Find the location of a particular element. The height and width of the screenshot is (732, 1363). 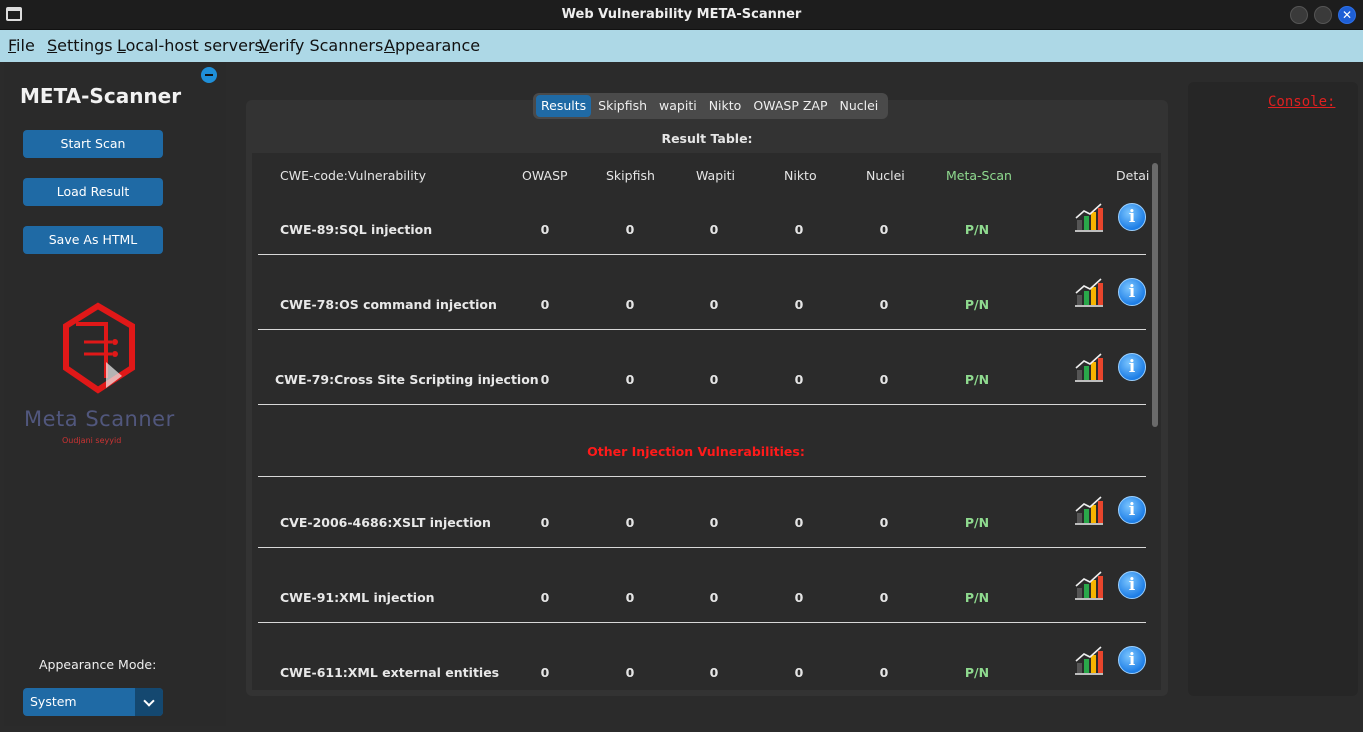

header-wapiti: Wapiti is located at coordinates (716, 175).